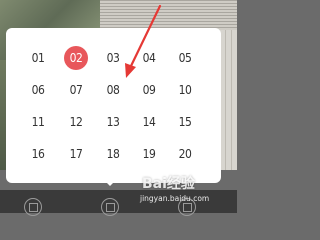 The height and width of the screenshot is (240, 320). What do you see at coordinates (175, 198) in the screenshot?
I see `watermark-url: jingyan.baidu.com` at bounding box center [175, 198].